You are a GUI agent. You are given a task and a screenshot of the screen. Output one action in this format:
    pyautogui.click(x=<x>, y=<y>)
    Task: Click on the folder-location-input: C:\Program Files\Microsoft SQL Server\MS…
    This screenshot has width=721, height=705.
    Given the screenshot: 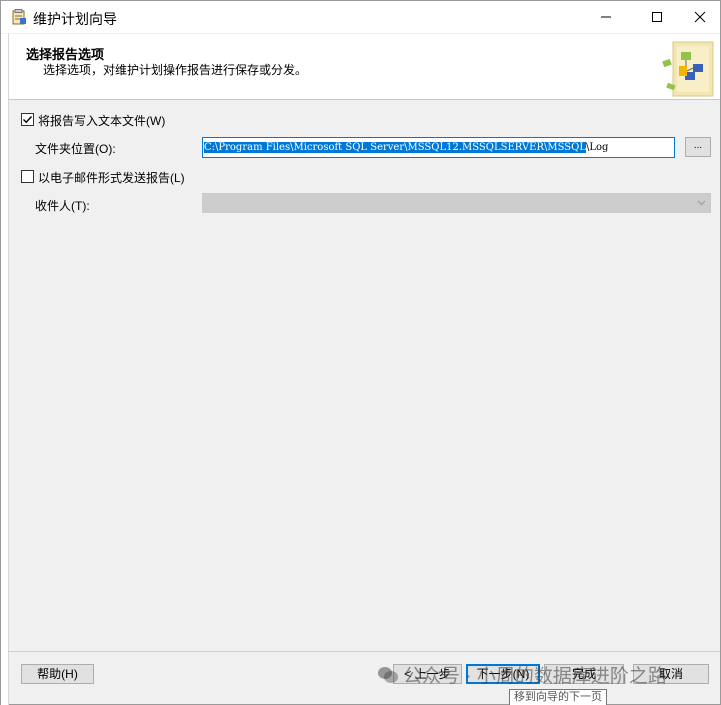 What is the action you would take?
    pyautogui.click(x=438, y=147)
    